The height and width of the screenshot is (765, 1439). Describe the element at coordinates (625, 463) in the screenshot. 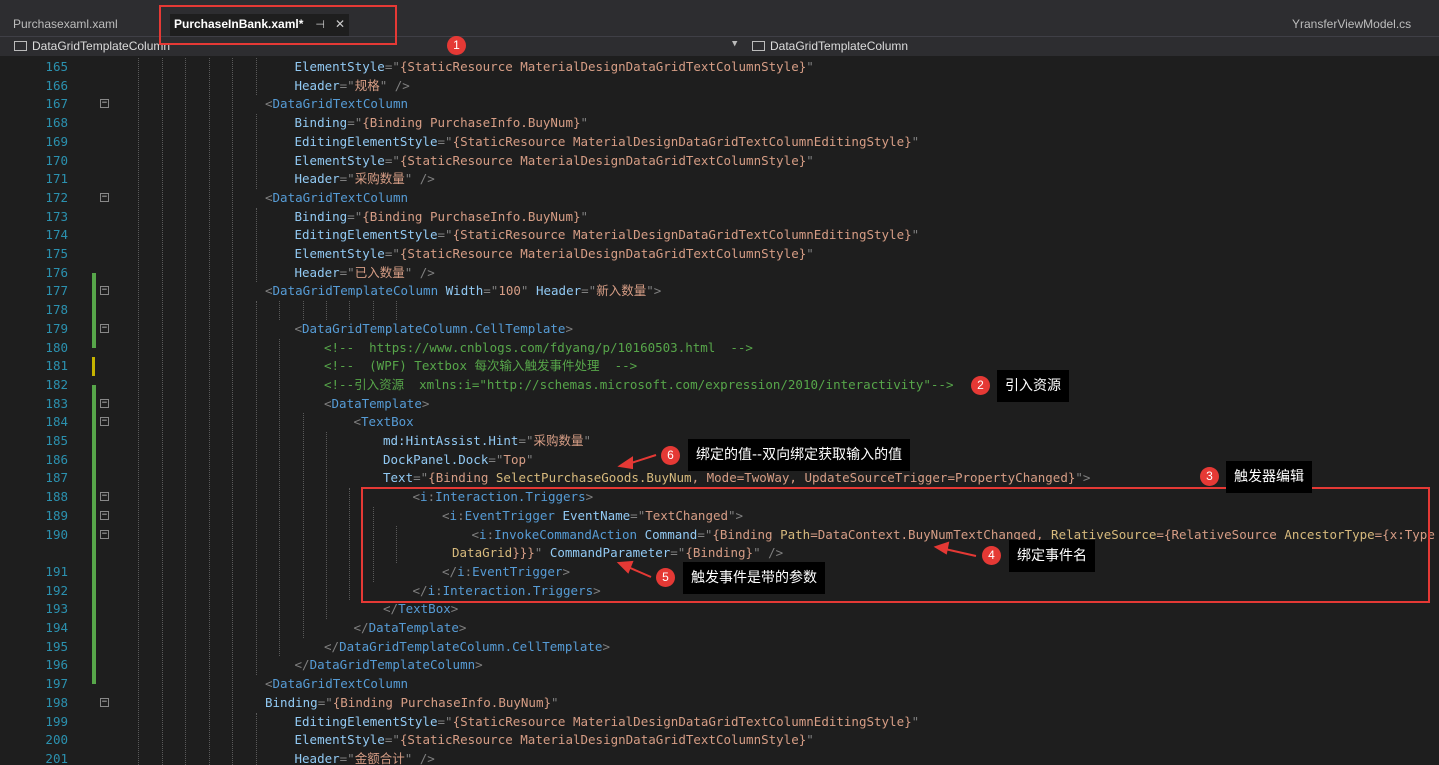

I see `arrow-6-head` at that location.